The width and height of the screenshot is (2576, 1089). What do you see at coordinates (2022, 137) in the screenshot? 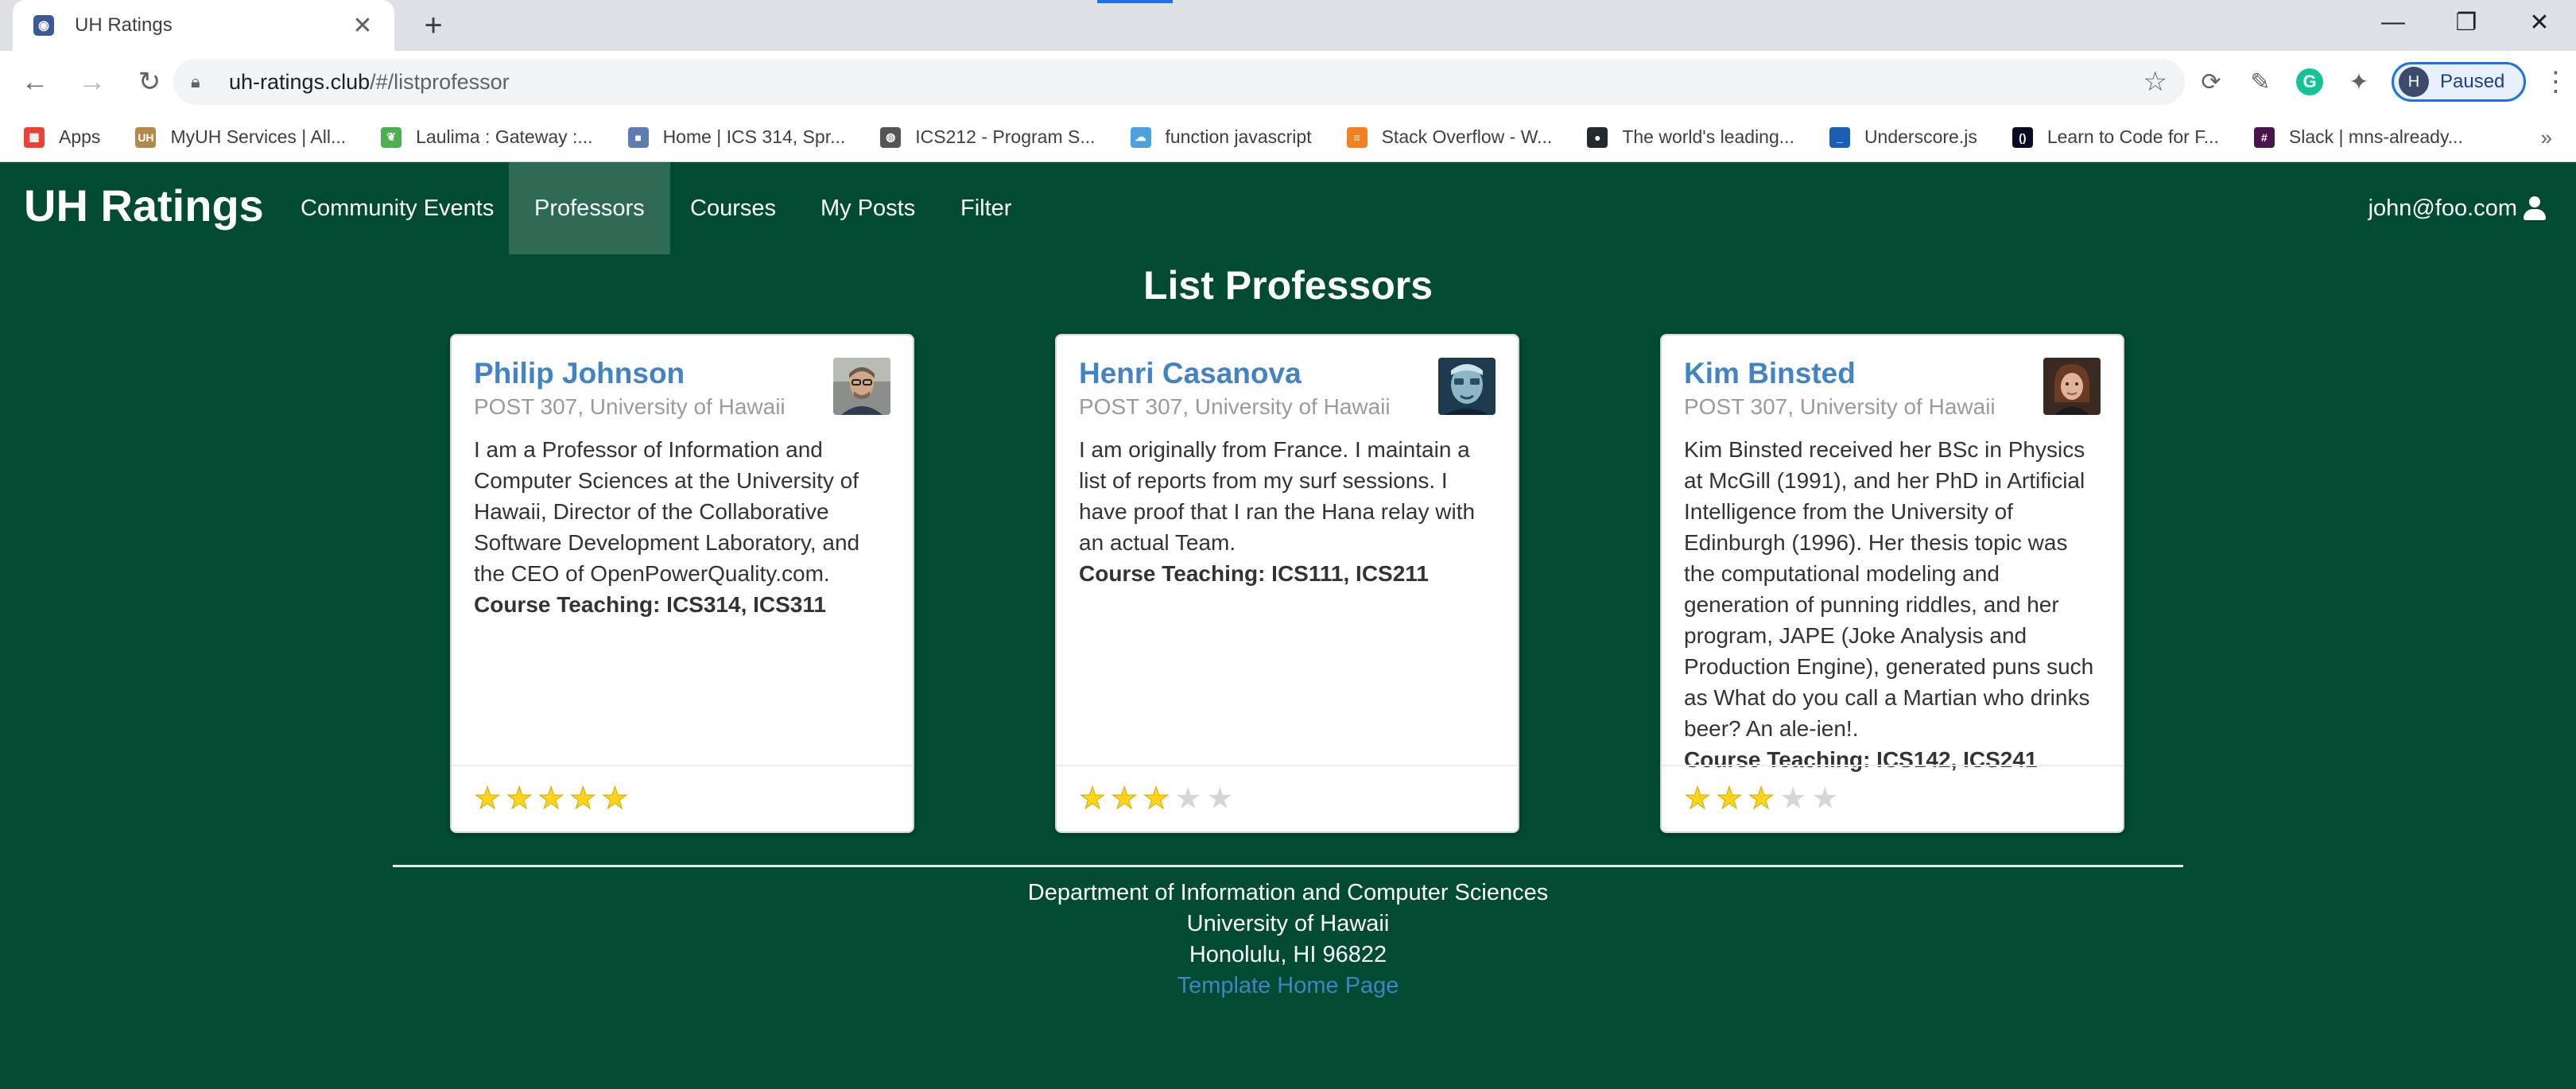
I see `freecodecamp-icon: ()` at bounding box center [2022, 137].